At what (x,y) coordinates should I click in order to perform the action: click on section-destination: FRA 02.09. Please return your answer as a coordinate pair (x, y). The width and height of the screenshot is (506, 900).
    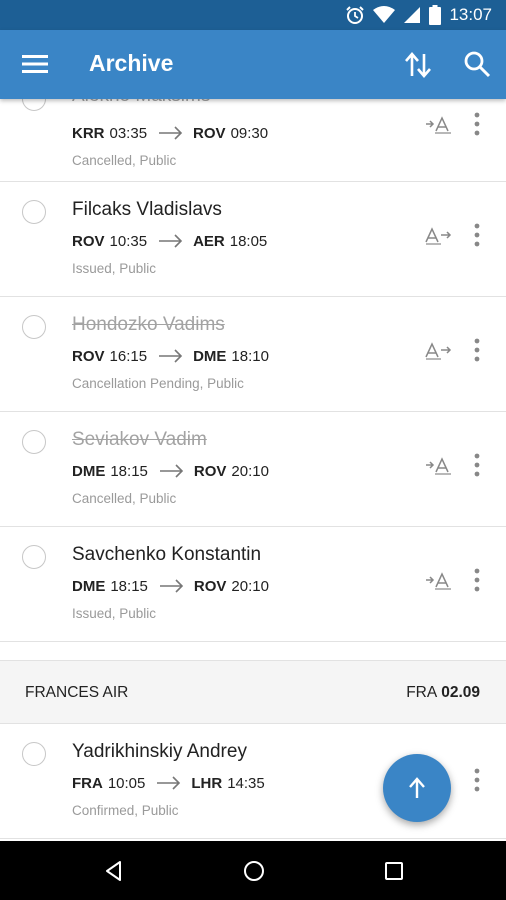
    Looking at the image, I should click on (443, 693).